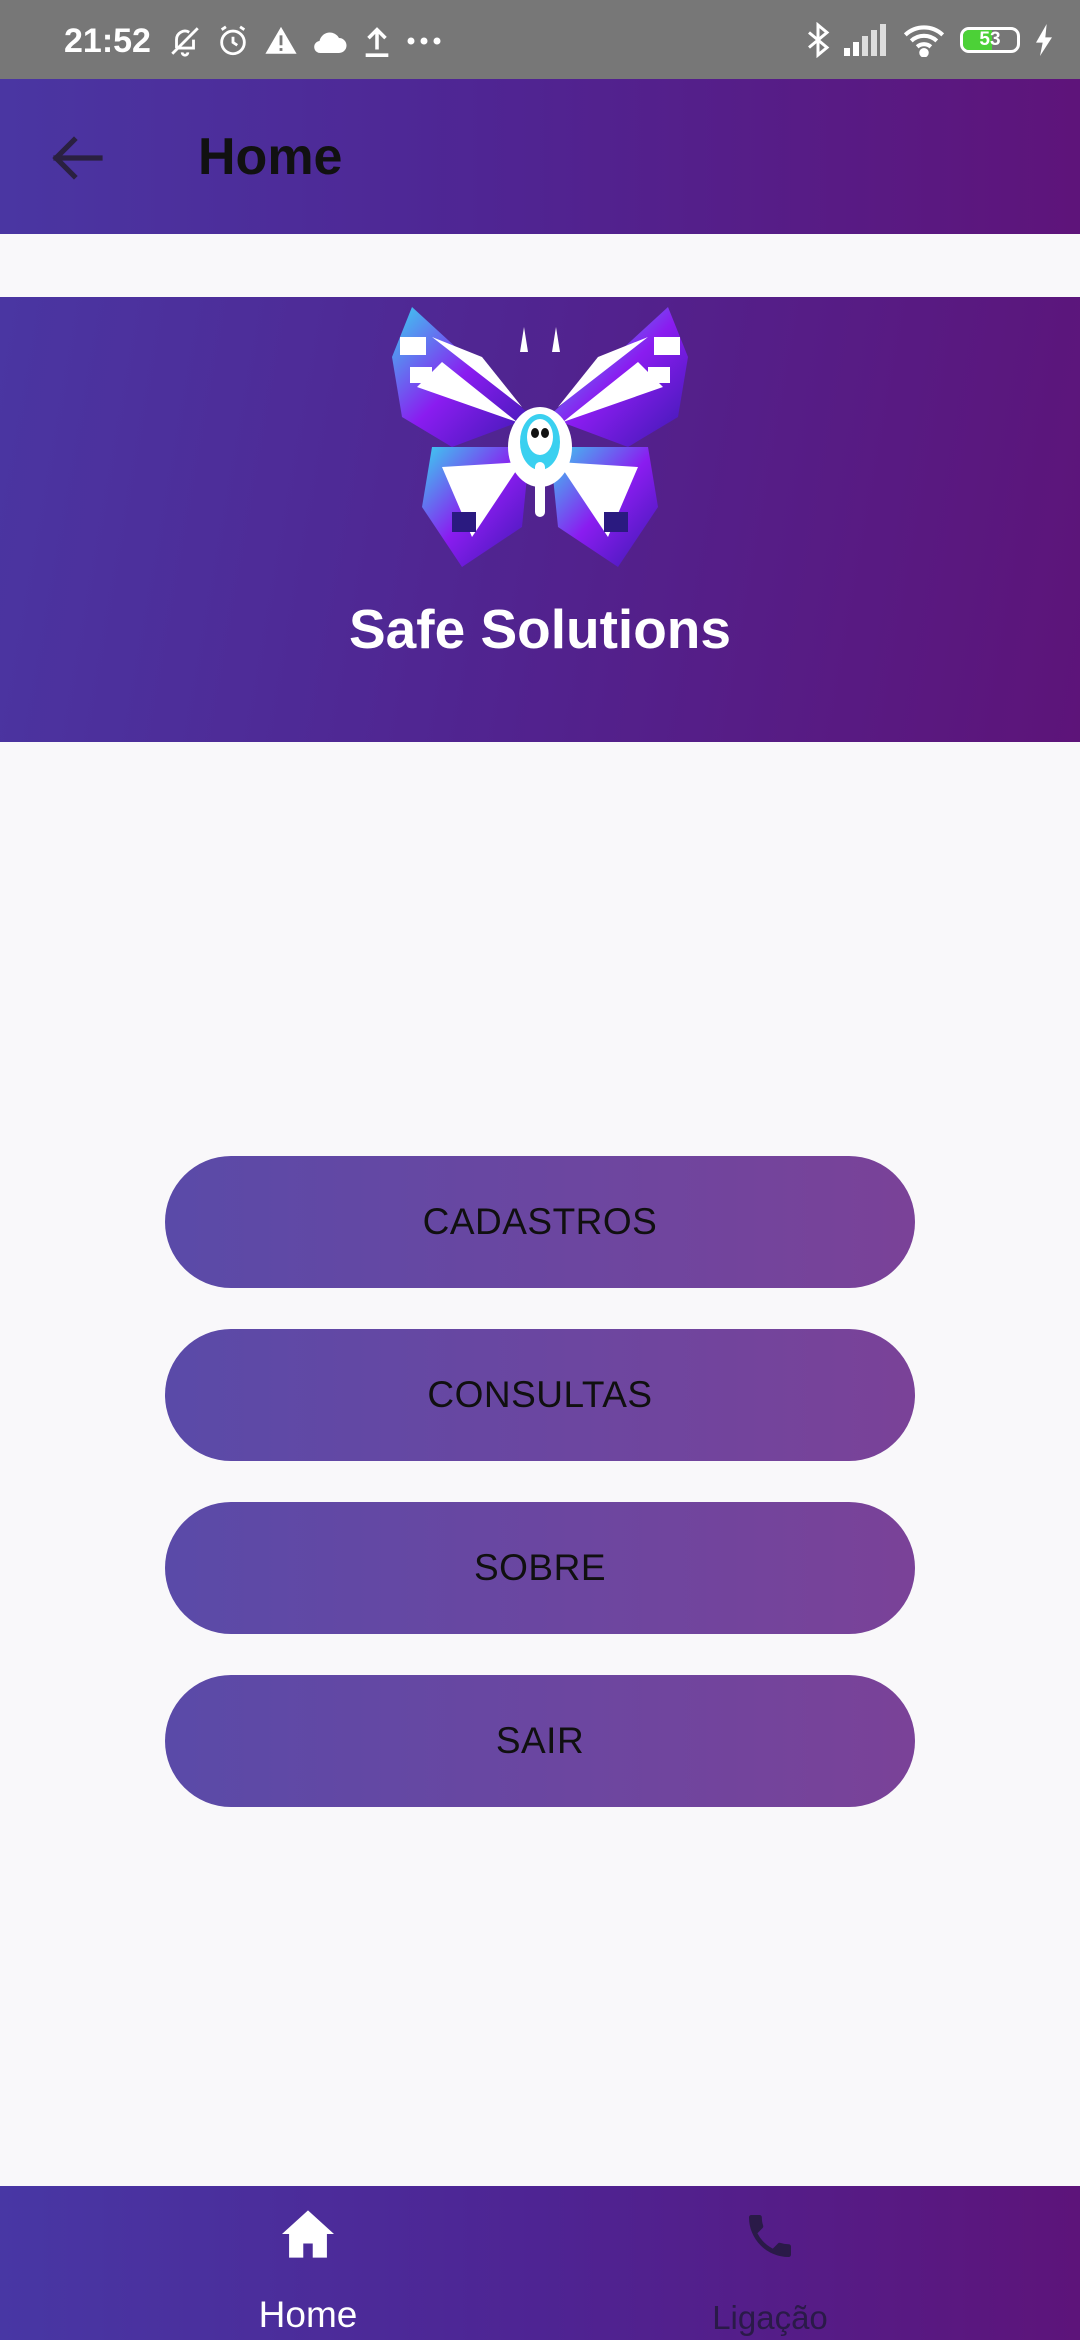 Image resolution: width=1080 pixels, height=2340 pixels. Describe the element at coordinates (424, 41) in the screenshot. I see `more-dots-icon` at that location.